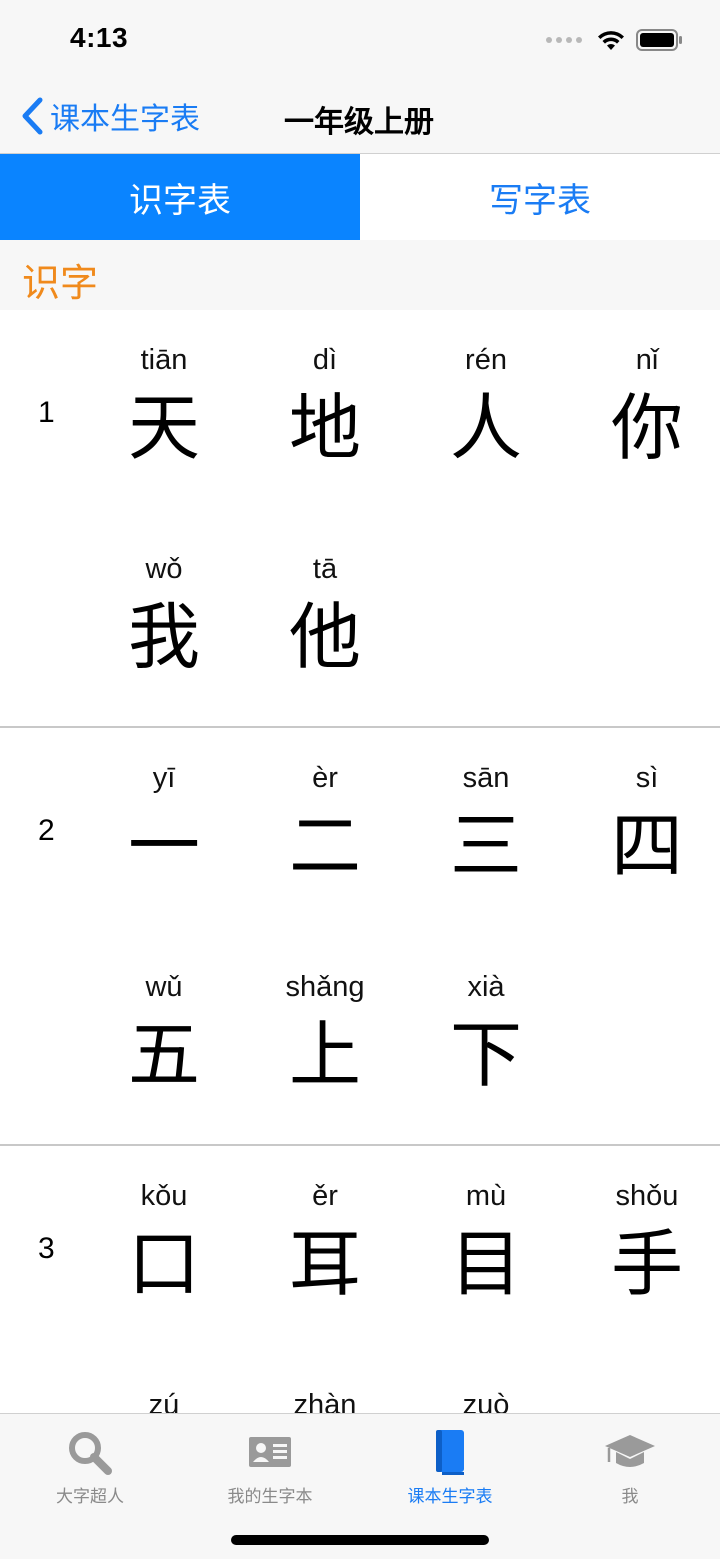 The height and width of the screenshot is (1559, 720). I want to click on hanzi: 五, so click(163, 1055).